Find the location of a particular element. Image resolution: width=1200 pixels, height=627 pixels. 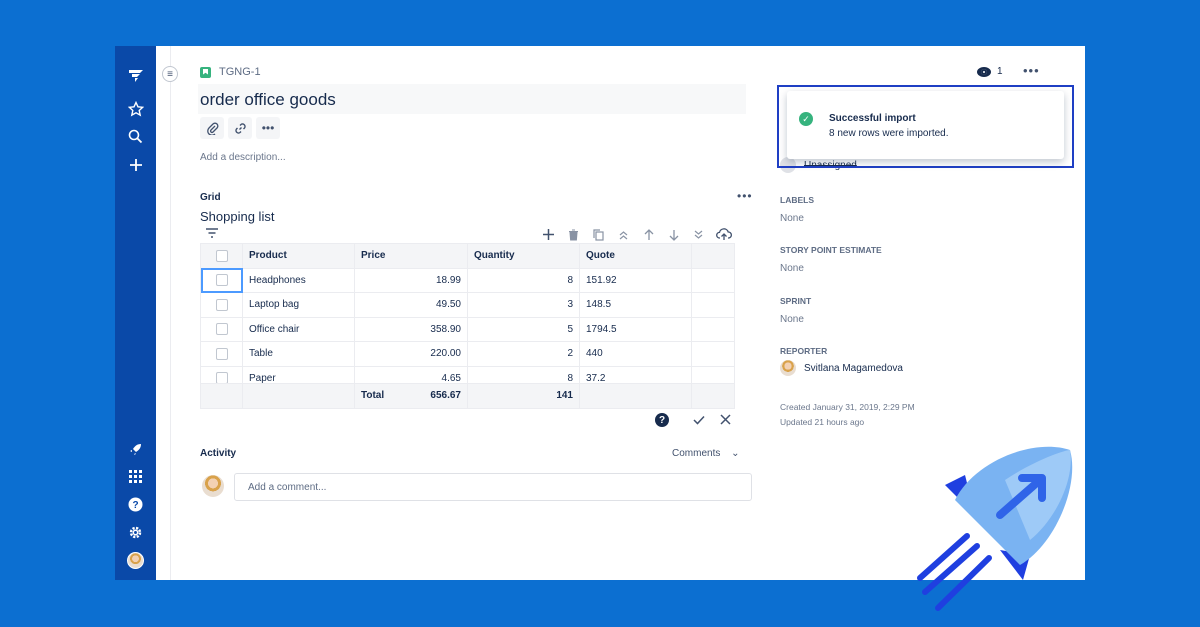

copy-icon is located at coordinates (598, 234).